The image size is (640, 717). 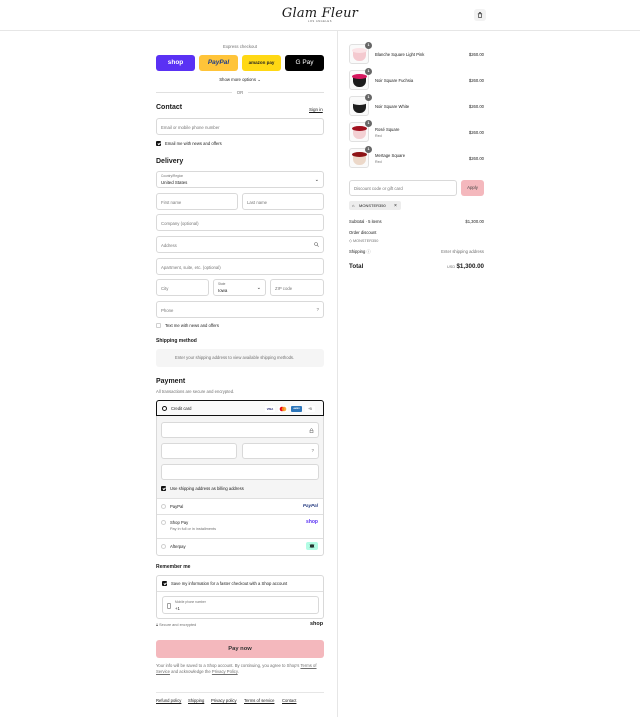 I want to click on header: Glam Fleur LOS ANGELES, so click(x=320, y=15).